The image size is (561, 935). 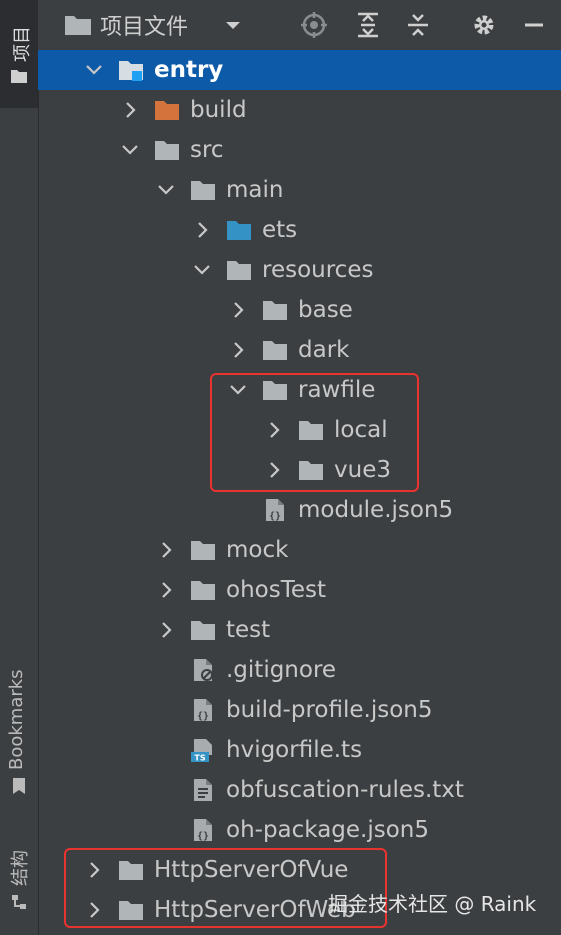 What do you see at coordinates (362, 470) in the screenshot?
I see `tree-item-label: vue3` at bounding box center [362, 470].